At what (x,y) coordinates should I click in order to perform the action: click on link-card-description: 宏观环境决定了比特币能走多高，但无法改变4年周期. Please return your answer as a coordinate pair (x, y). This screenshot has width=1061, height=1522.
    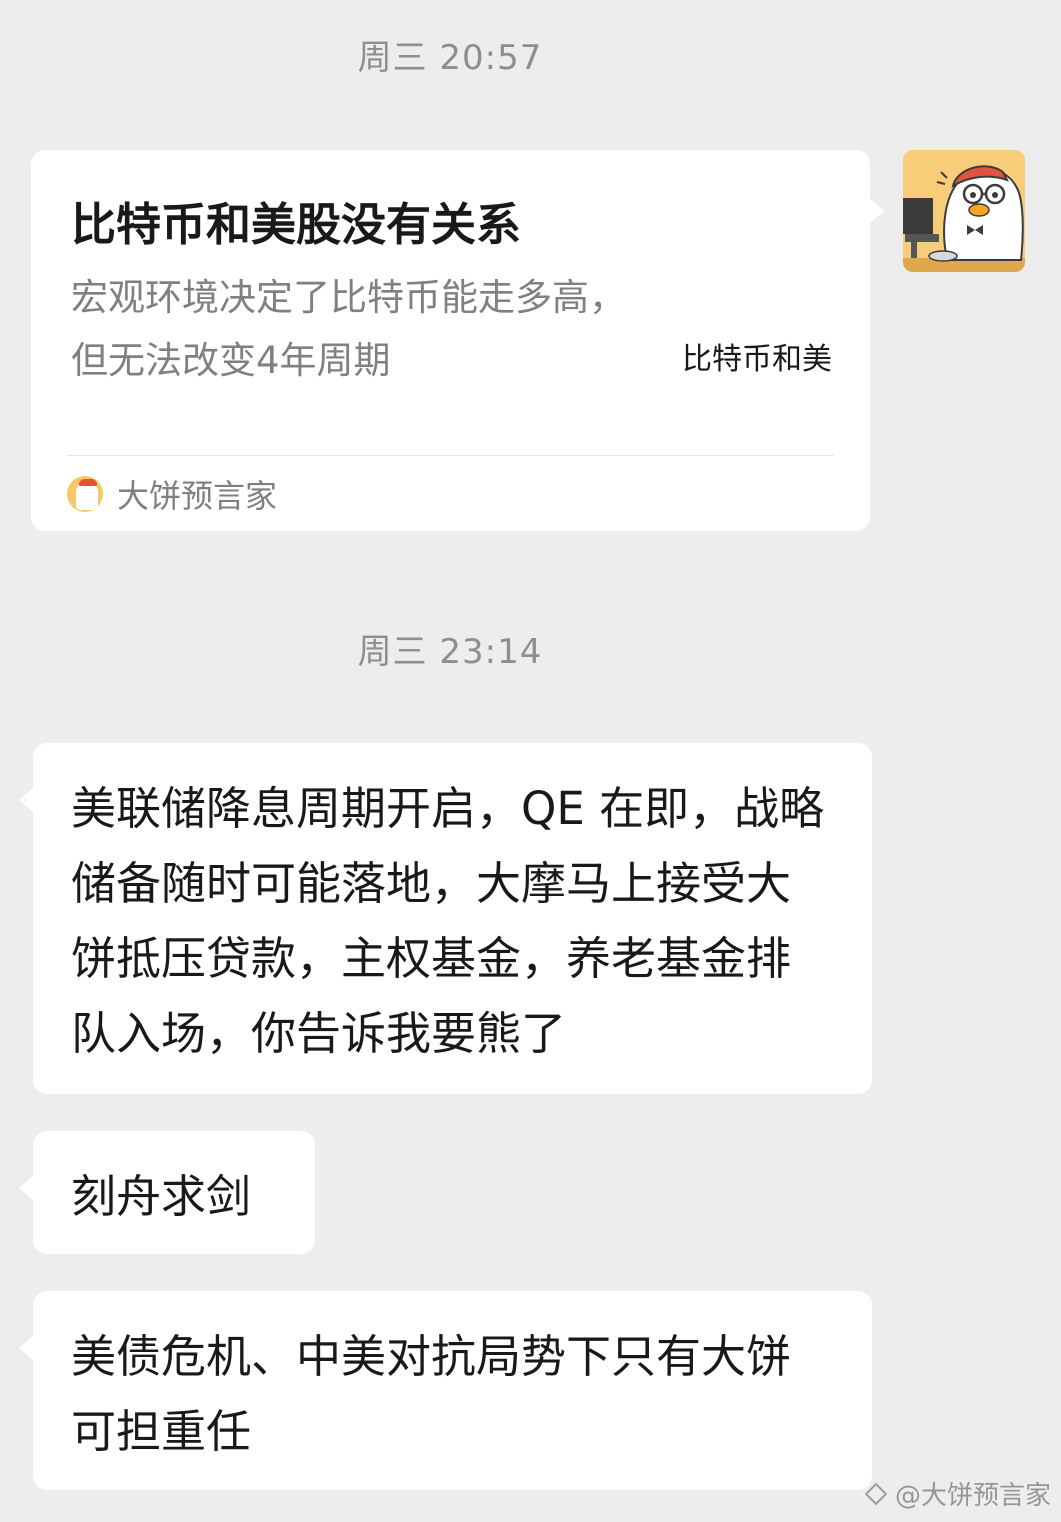
    Looking at the image, I should click on (348, 329).